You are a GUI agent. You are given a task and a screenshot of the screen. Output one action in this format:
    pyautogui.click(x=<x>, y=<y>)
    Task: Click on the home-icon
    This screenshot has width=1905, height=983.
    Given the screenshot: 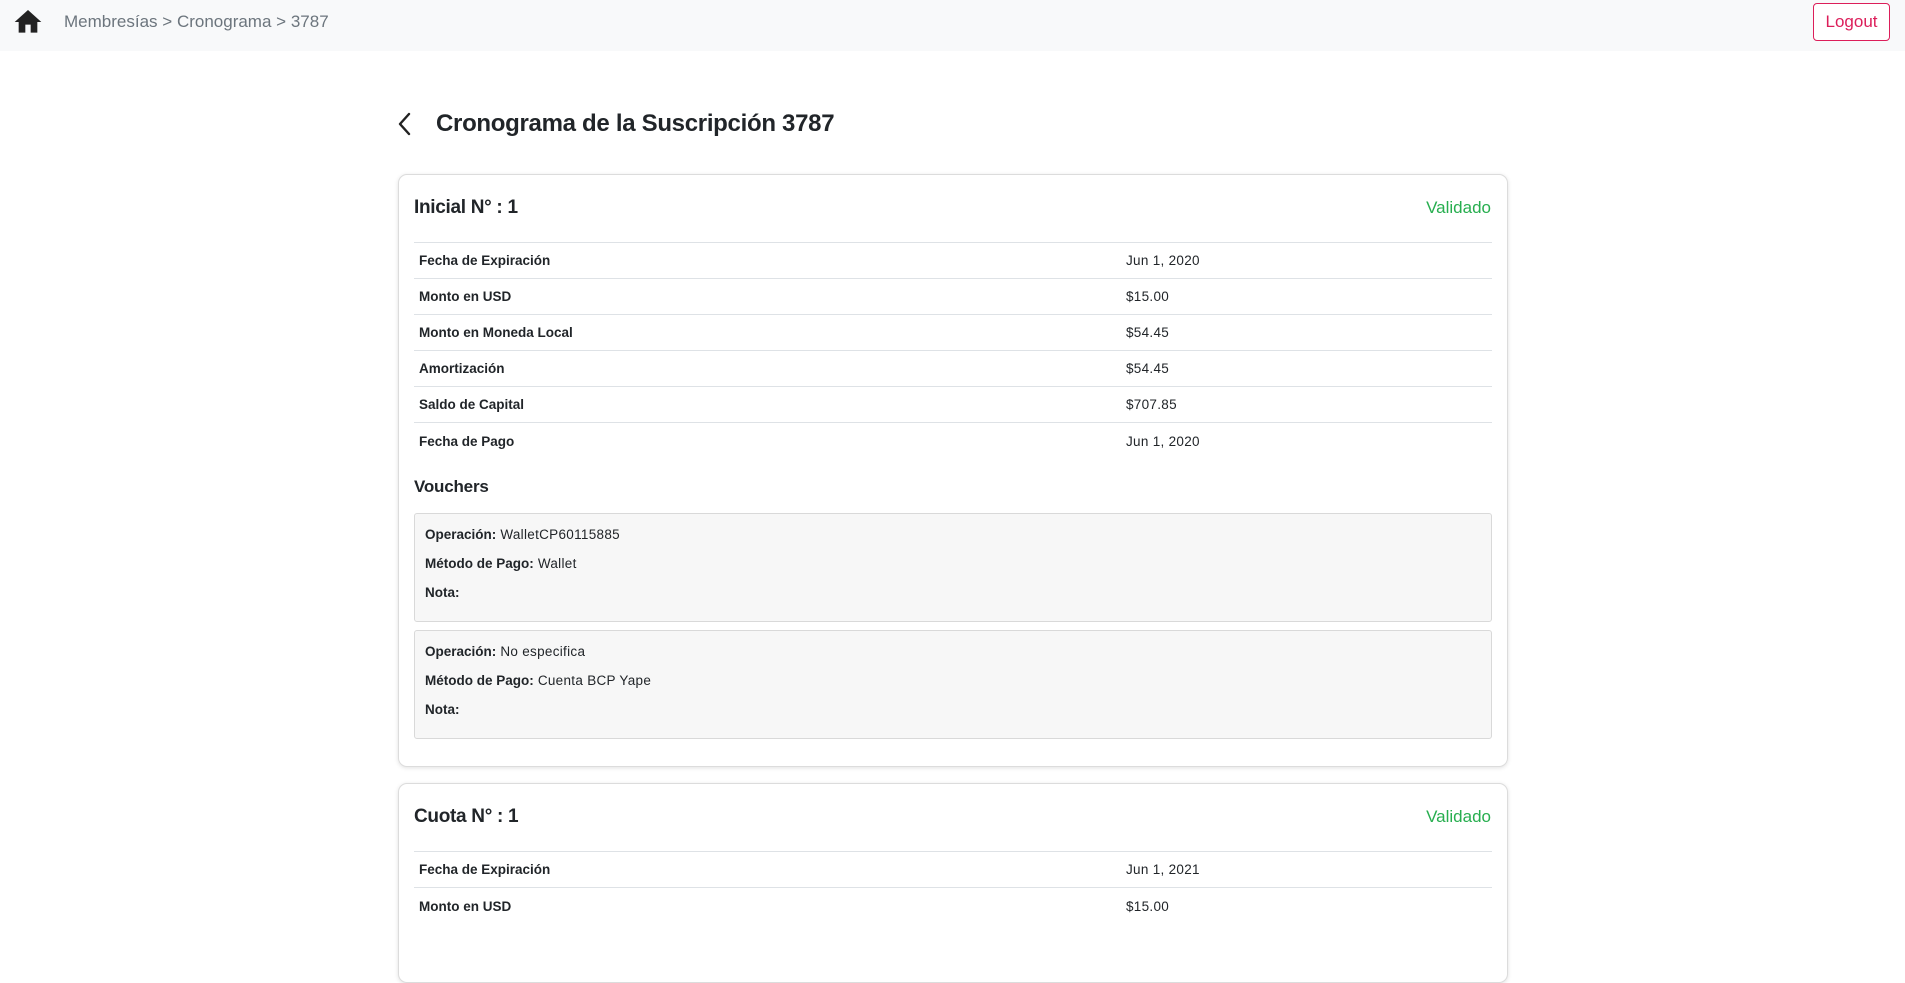 What is the action you would take?
    pyautogui.click(x=28, y=22)
    